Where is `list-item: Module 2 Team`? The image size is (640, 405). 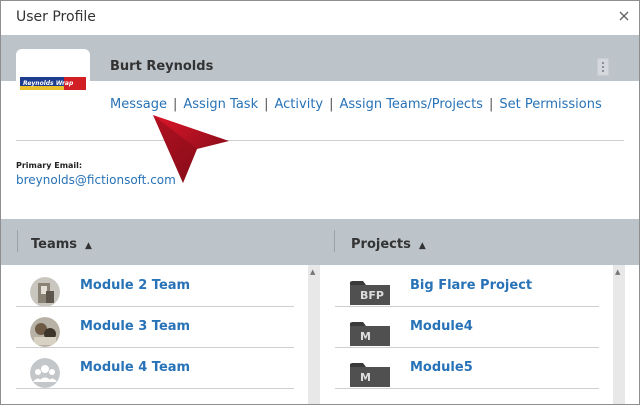 list-item: Module 2 Team is located at coordinates (162, 286).